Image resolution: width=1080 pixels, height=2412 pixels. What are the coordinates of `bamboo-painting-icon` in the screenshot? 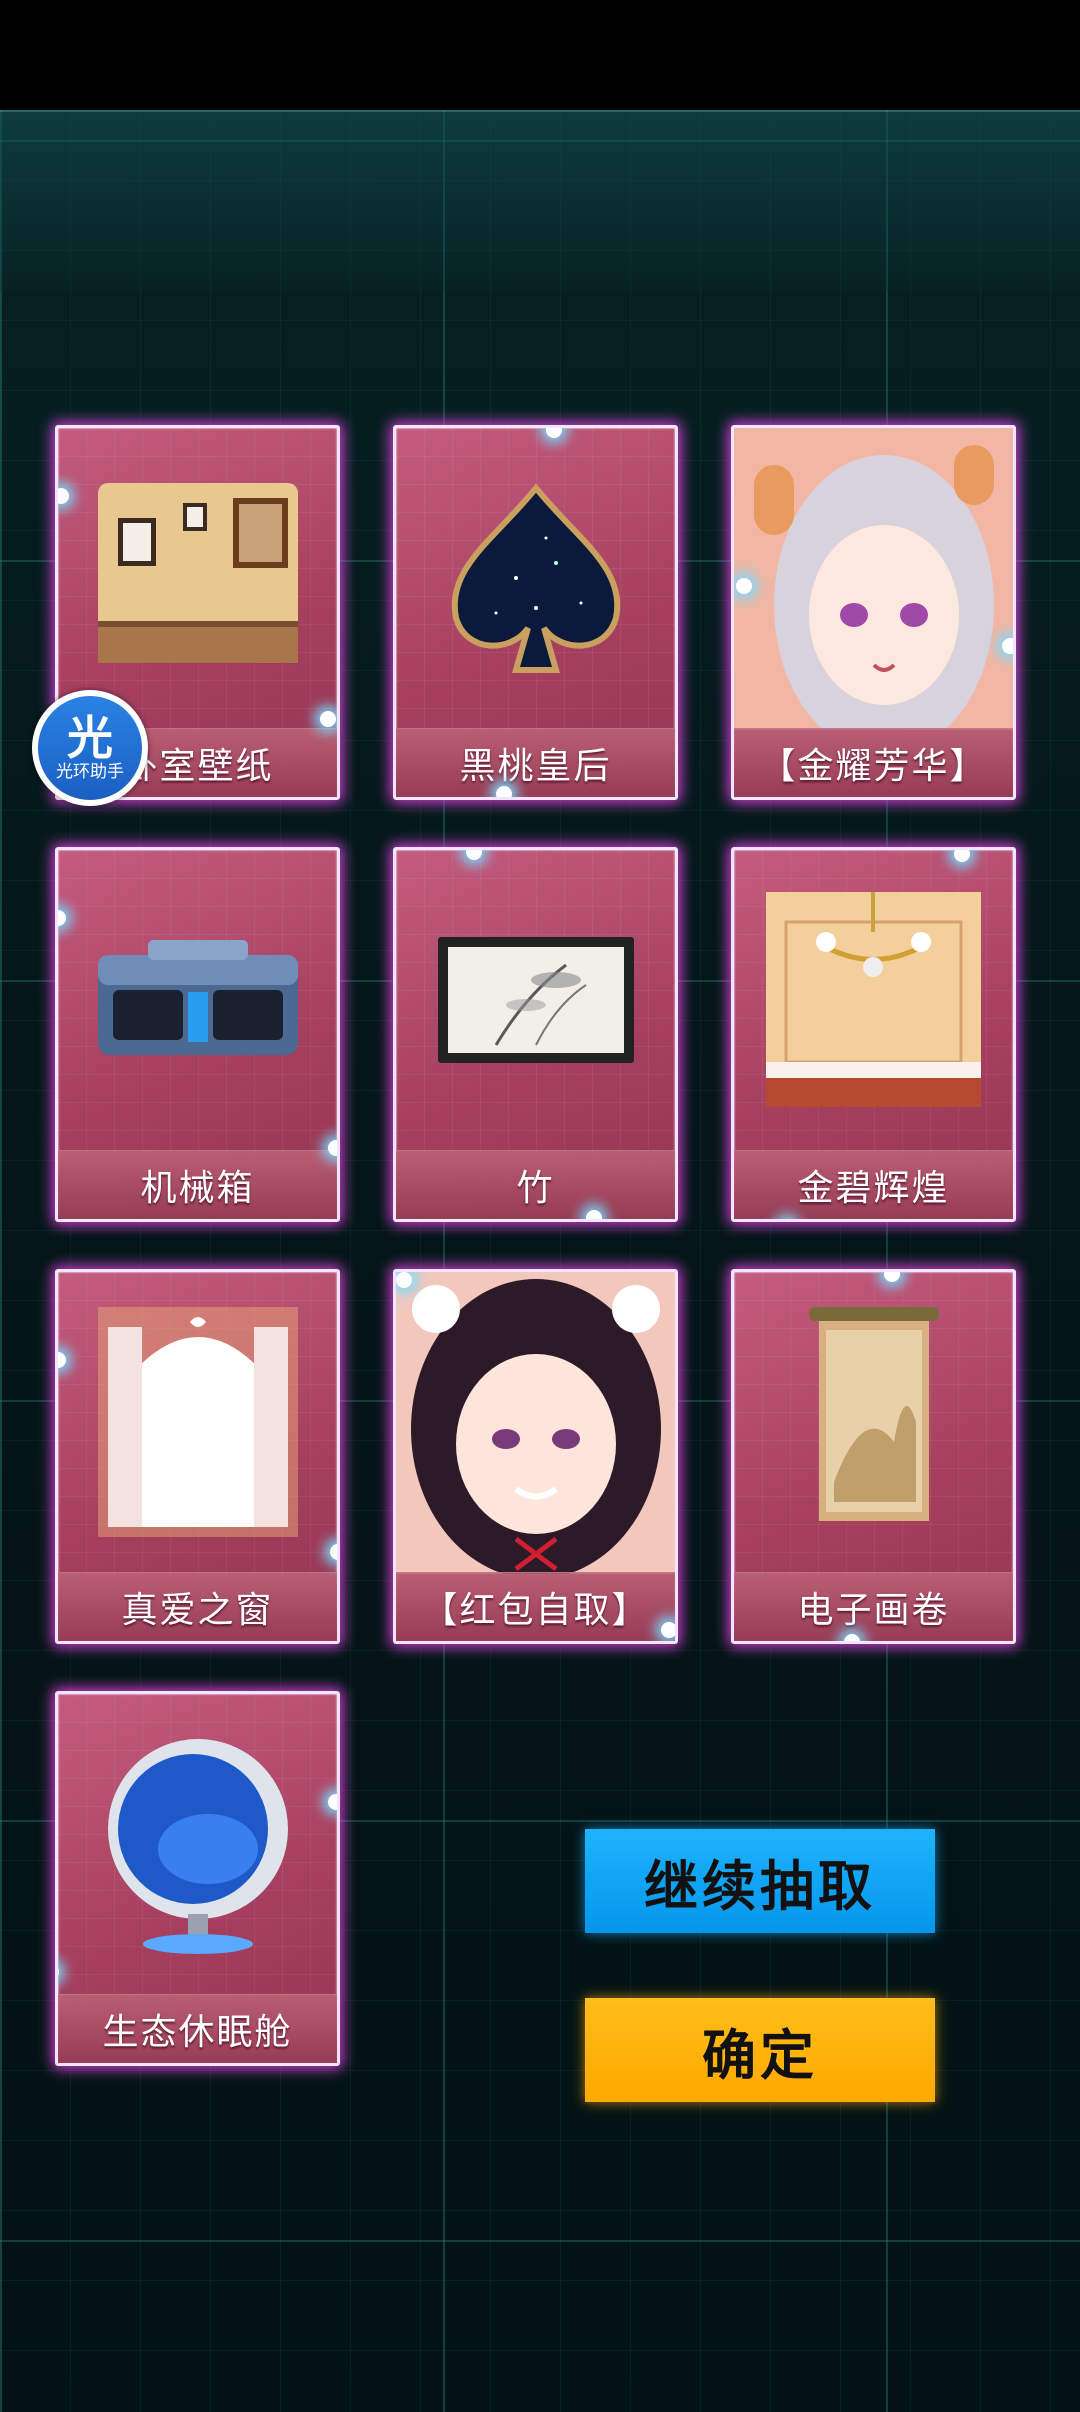 It's located at (535, 999).